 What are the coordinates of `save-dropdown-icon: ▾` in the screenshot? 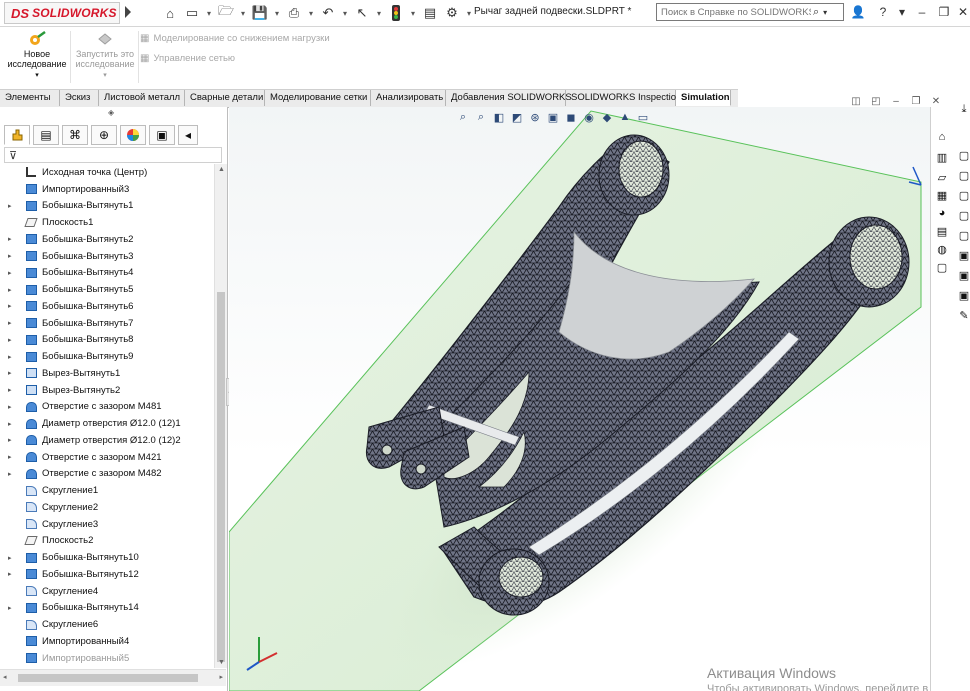 It's located at (277, 13).